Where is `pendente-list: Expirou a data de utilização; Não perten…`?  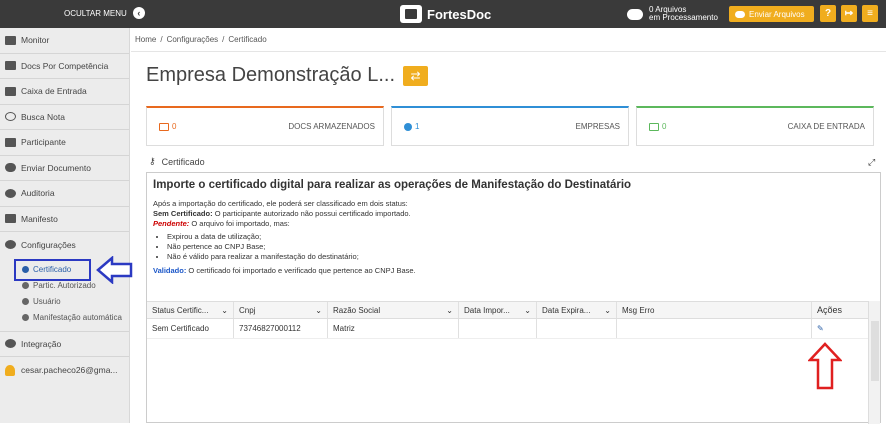
pendente-list: Expirou a data de utilização; Não perten… is located at coordinates (523, 247).